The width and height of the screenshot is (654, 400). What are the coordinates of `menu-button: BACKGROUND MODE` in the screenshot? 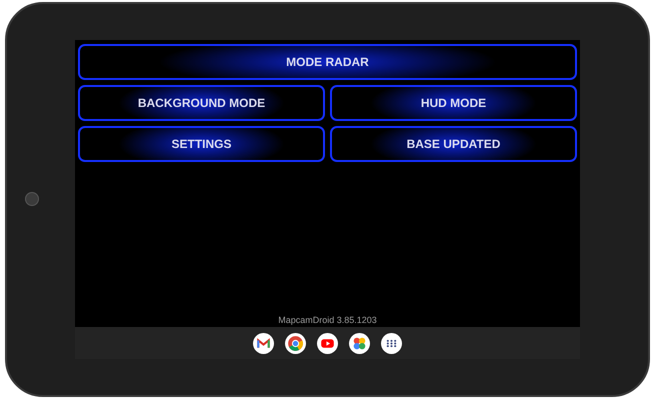 It's located at (201, 103).